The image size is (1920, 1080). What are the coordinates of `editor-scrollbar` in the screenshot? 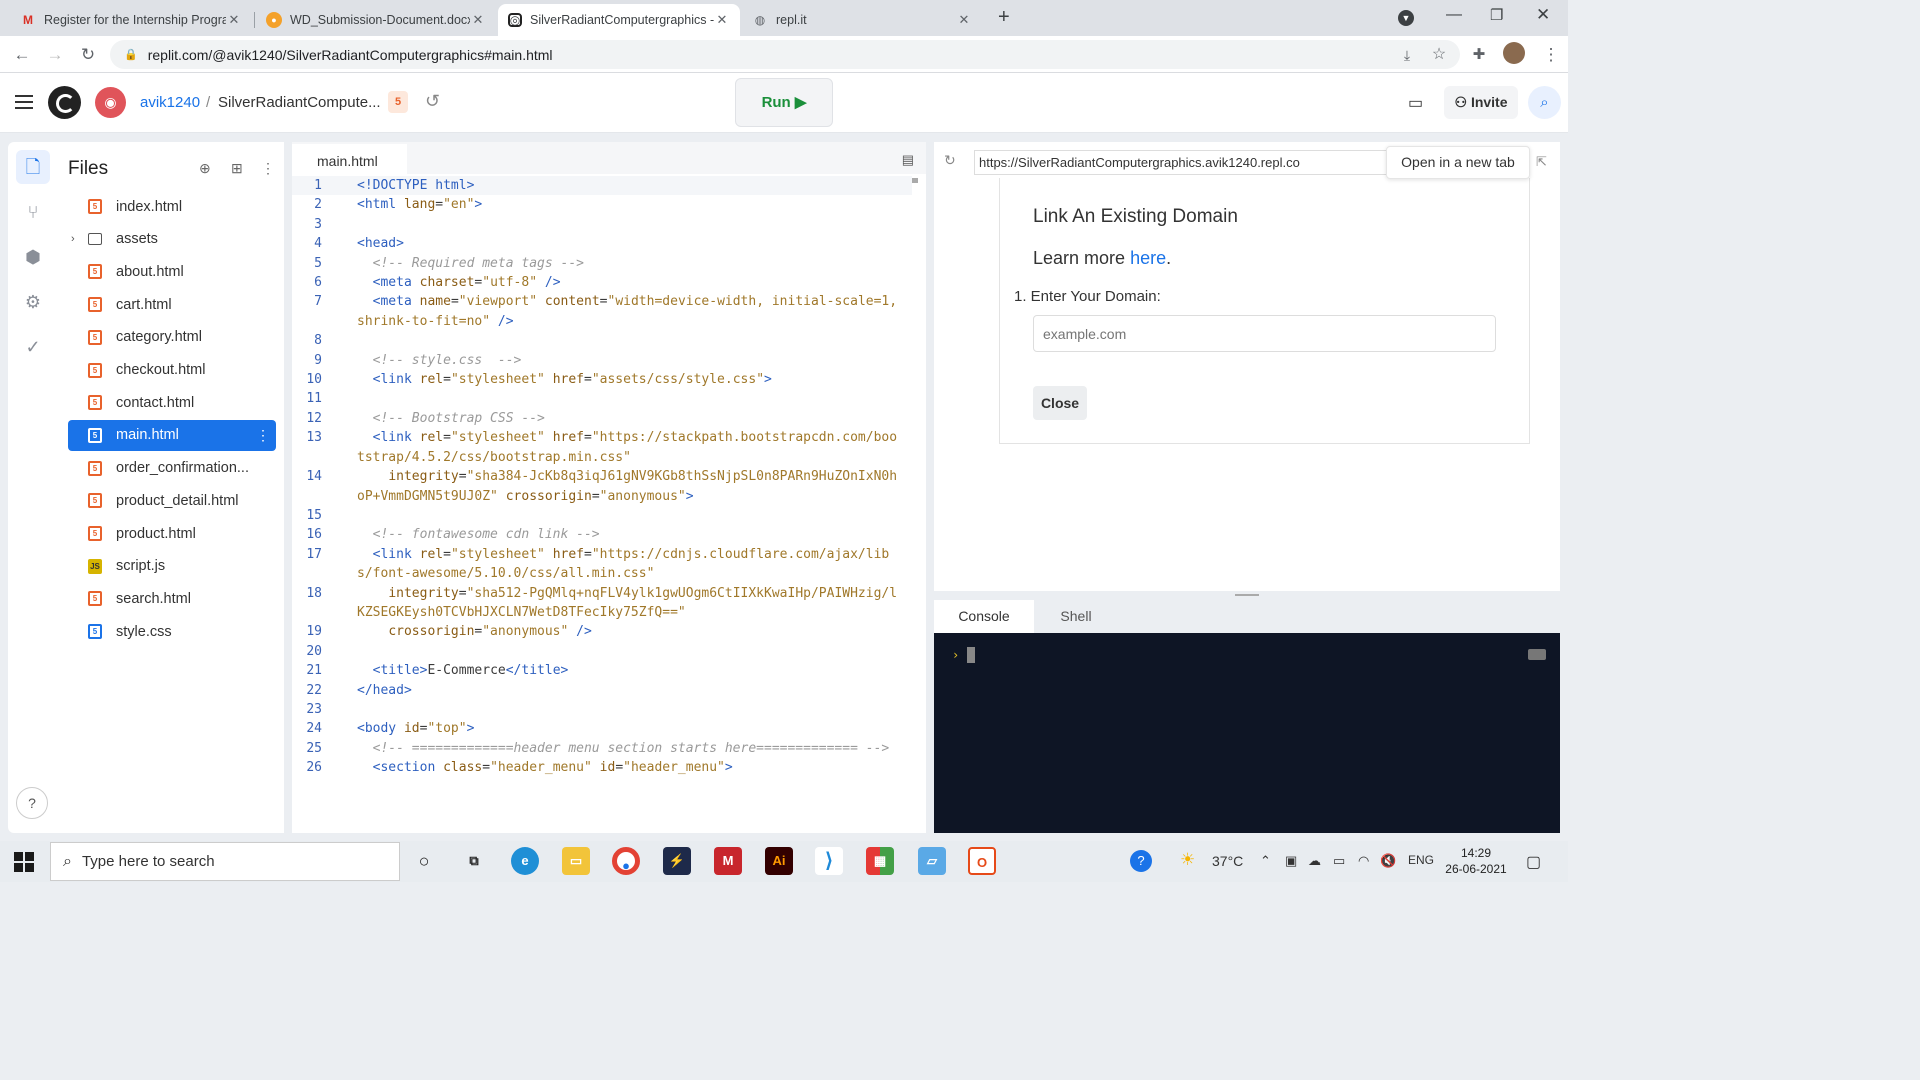 It's located at (915, 180).